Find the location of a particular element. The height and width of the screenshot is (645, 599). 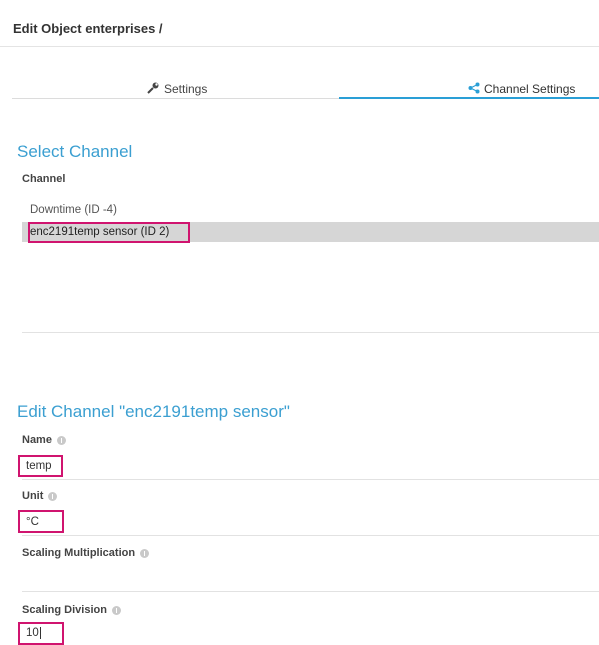

channel-label: Channel is located at coordinates (44, 179).